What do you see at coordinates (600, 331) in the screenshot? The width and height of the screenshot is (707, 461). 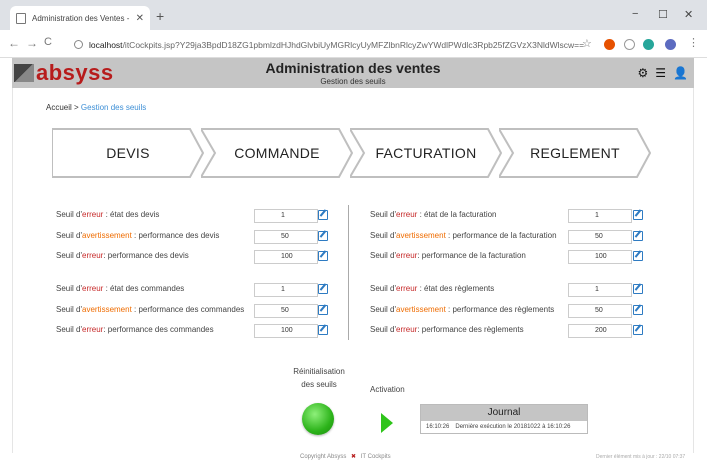 I see `threshold-value-field: 200` at bounding box center [600, 331].